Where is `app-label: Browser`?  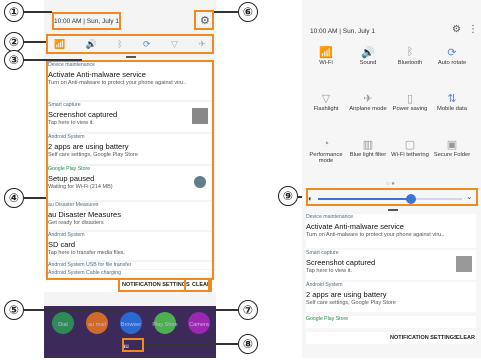 app-label: Browser is located at coordinates (131, 325).